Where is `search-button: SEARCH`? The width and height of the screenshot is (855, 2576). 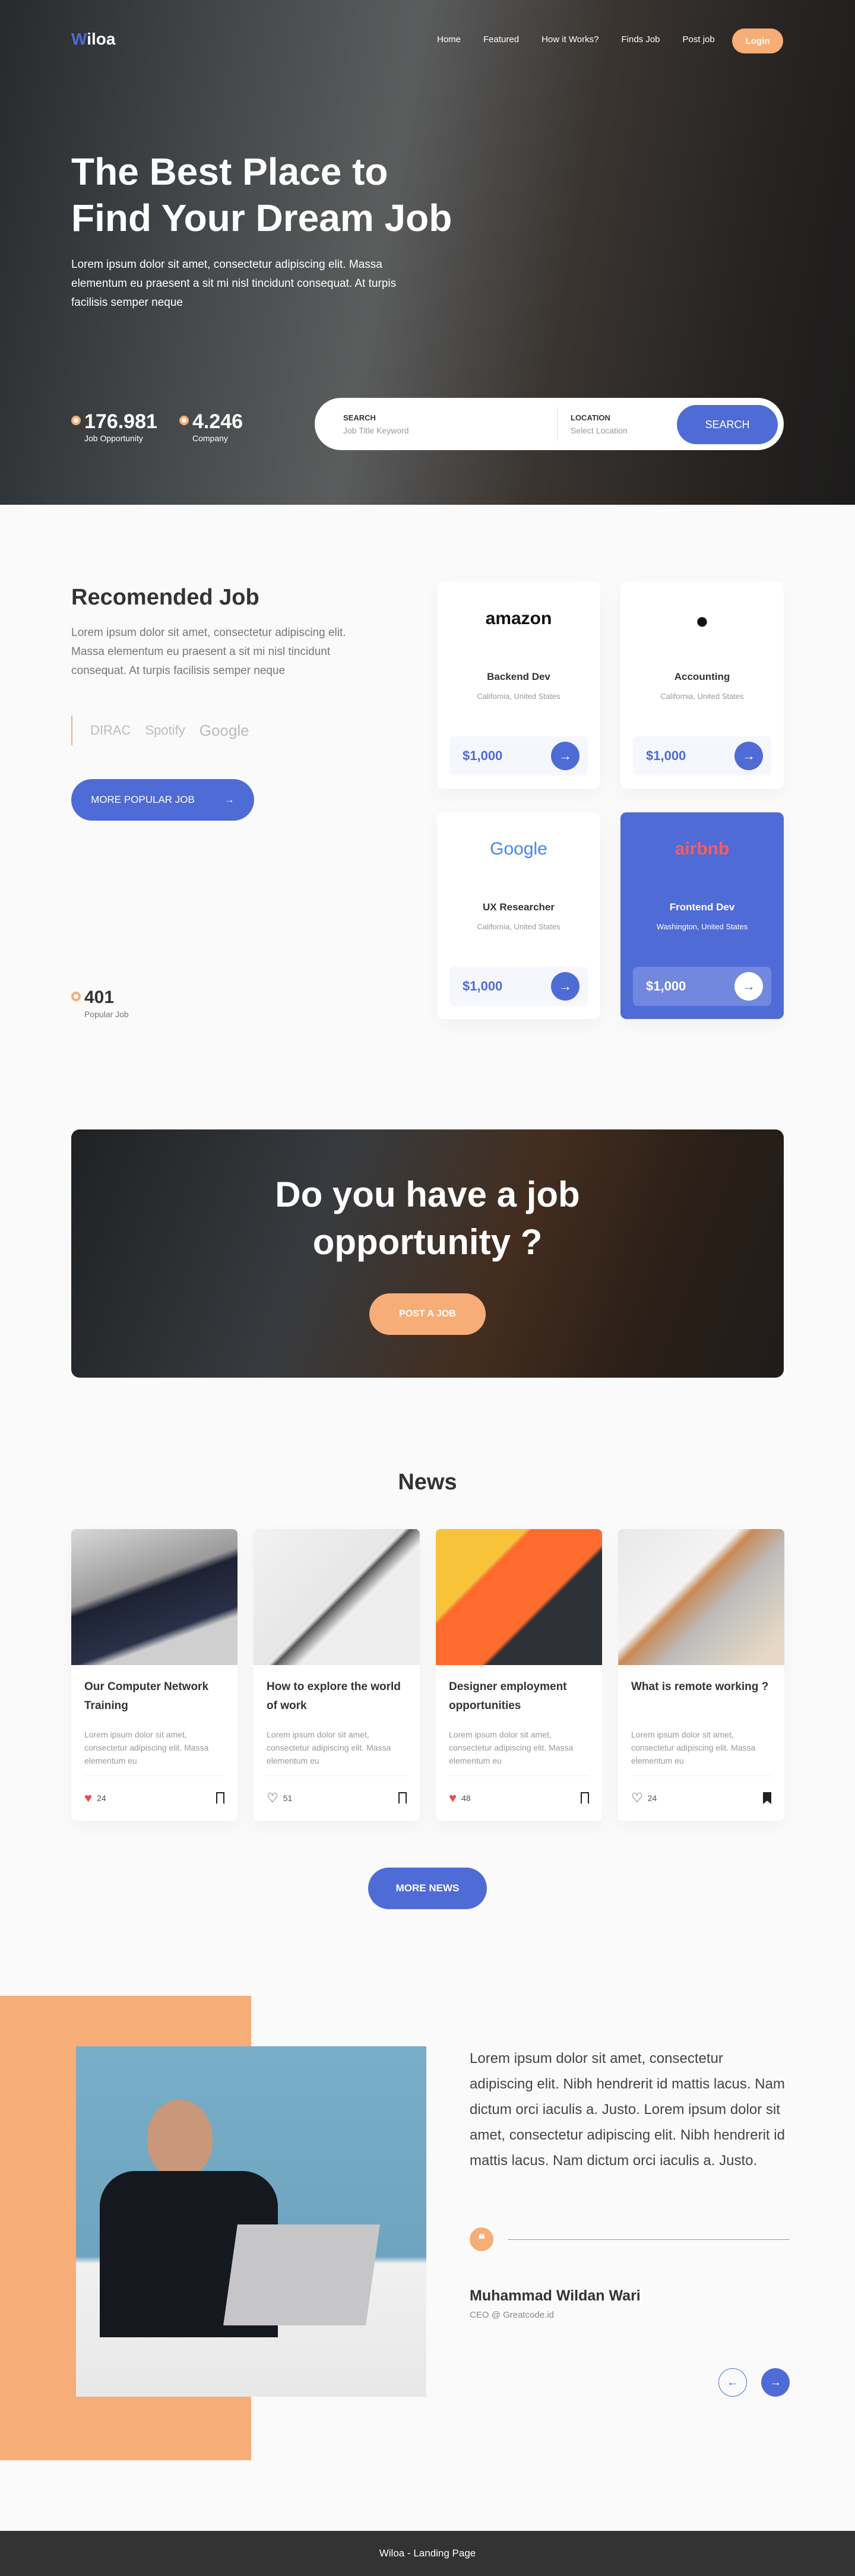
search-button: SEARCH is located at coordinates (727, 424).